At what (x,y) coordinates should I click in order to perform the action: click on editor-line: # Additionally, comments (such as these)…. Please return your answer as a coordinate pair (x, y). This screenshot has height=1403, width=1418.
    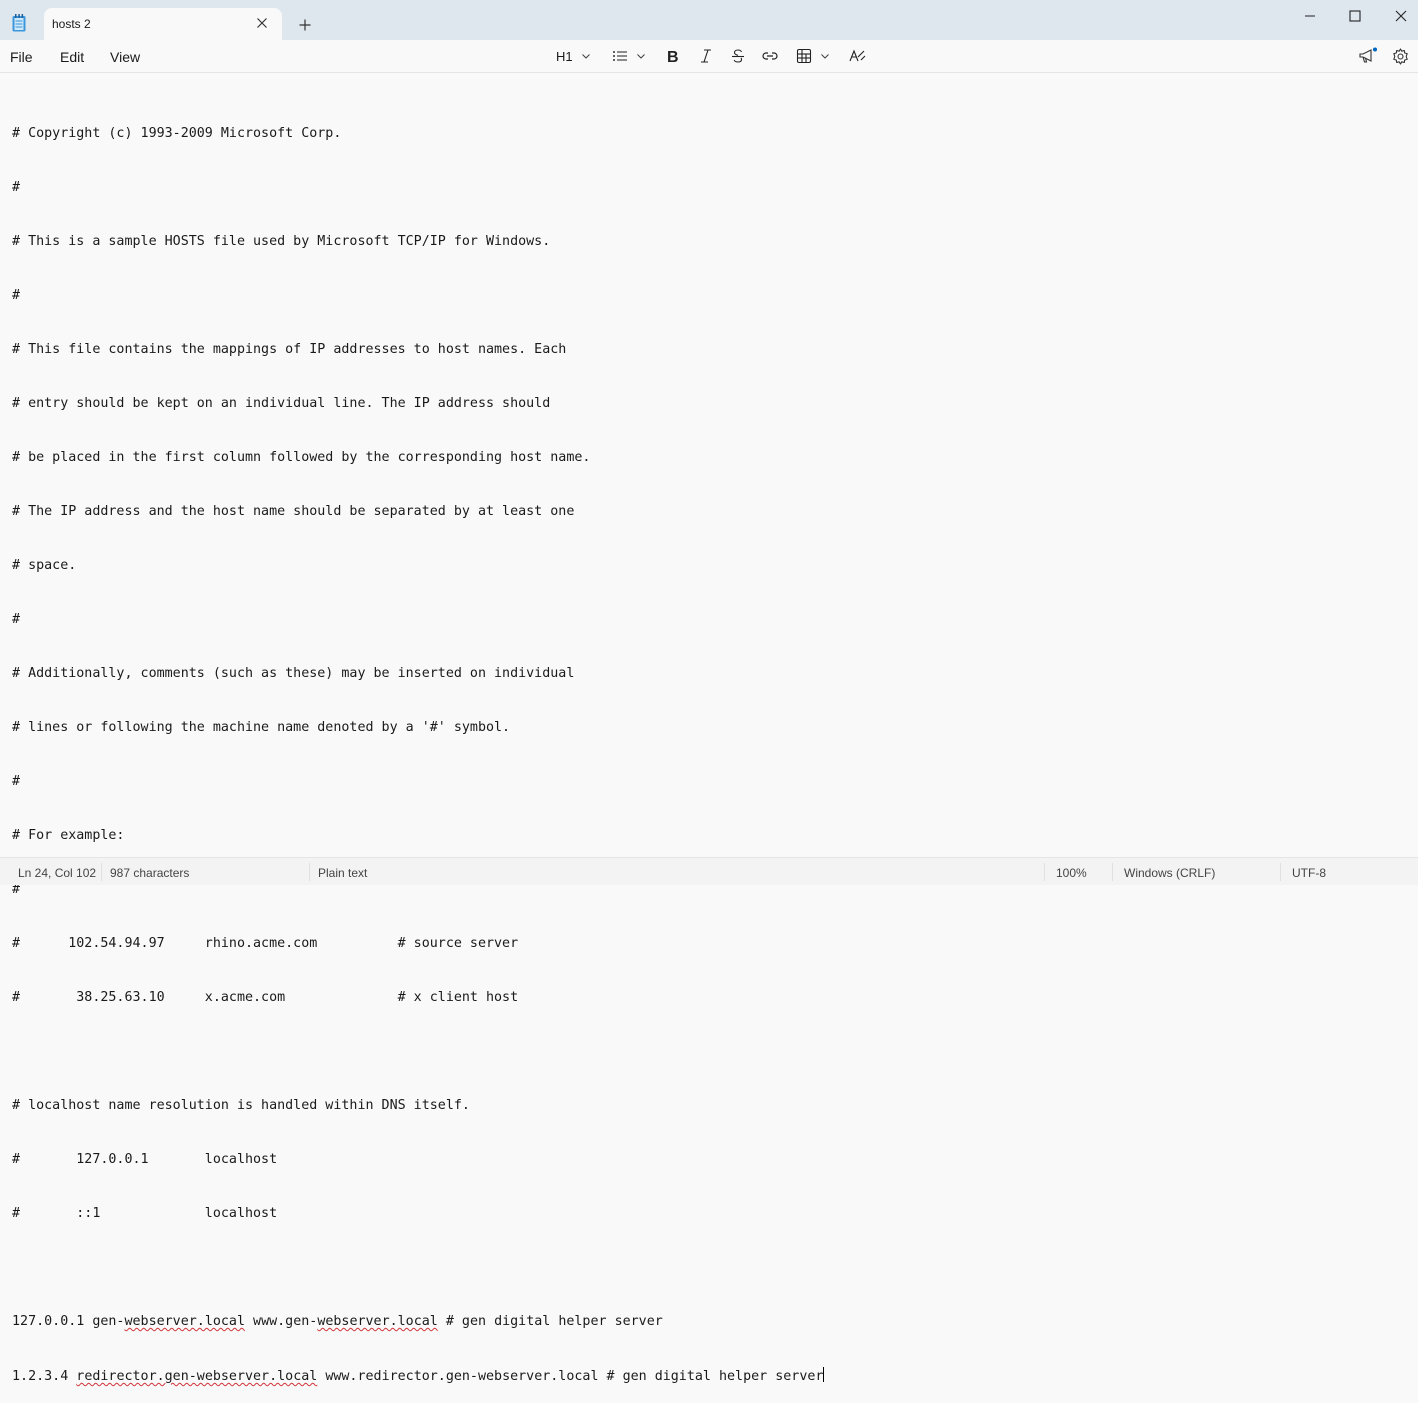
    Looking at the image, I should click on (293, 673).